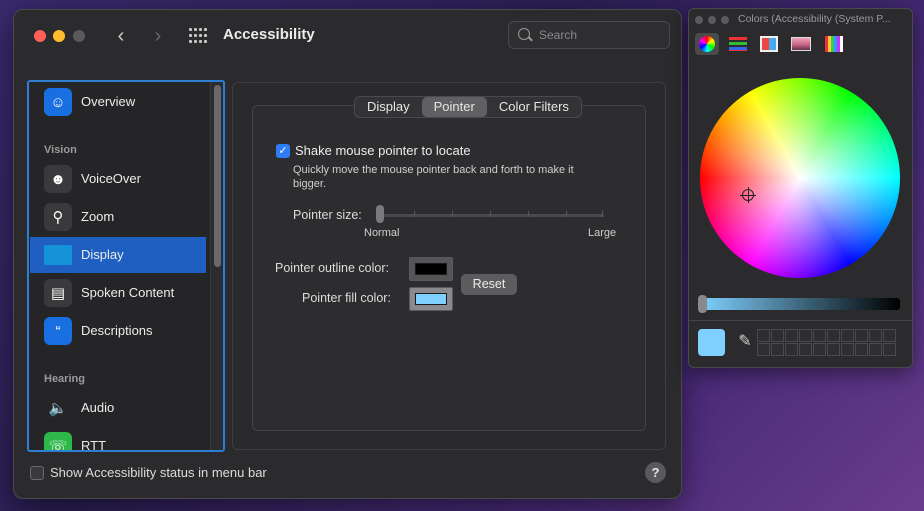 The height and width of the screenshot is (511, 924). Describe the element at coordinates (748, 195) in the screenshot. I see `color-wheel-crosshair-icon` at that location.